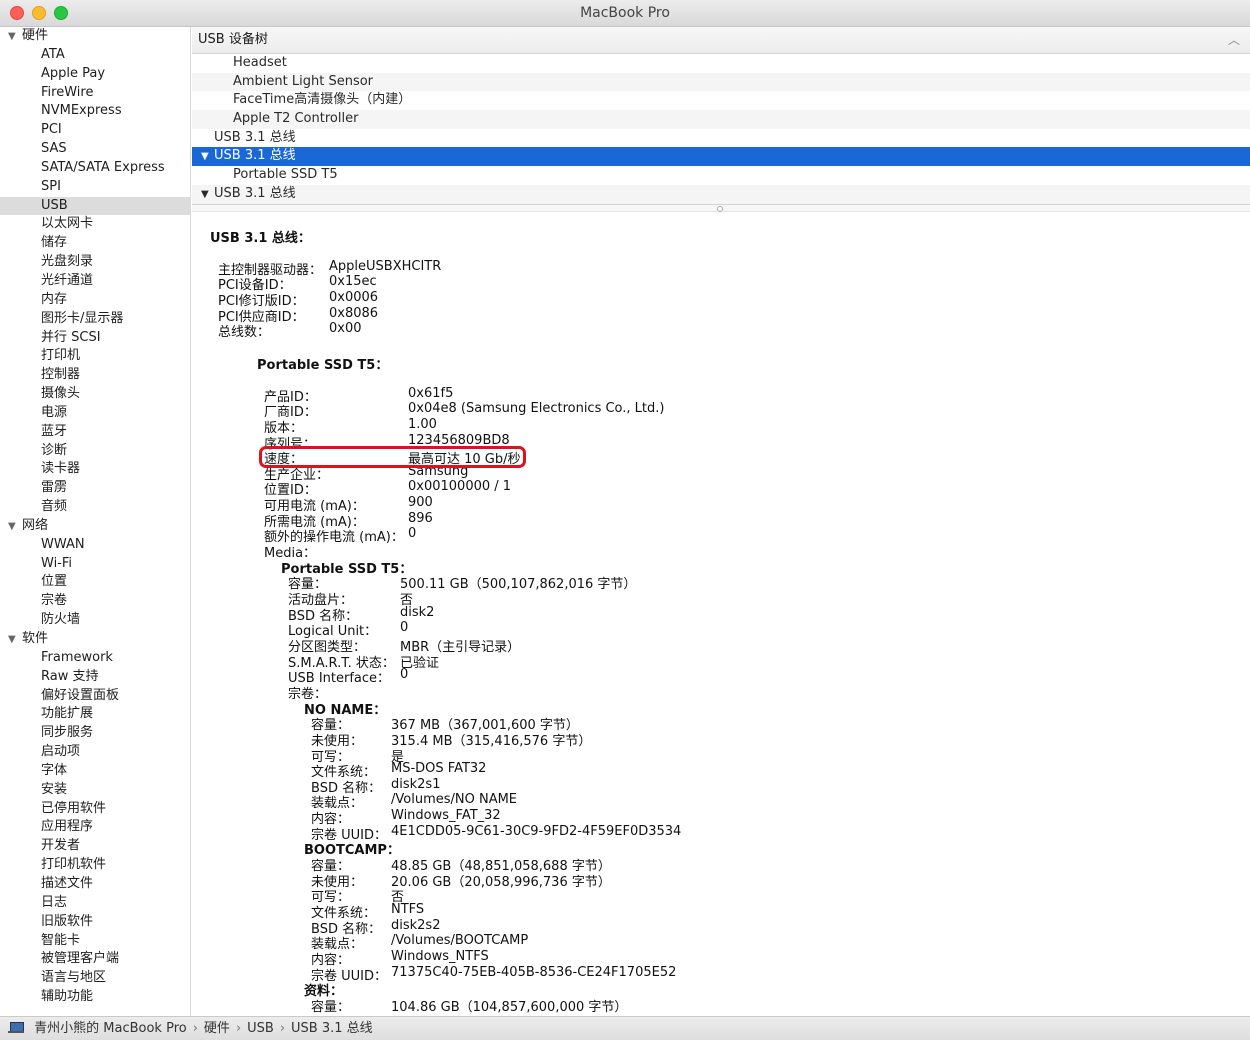 This screenshot has width=1250, height=1040. What do you see at coordinates (454, 800) in the screenshot?
I see `property-value: /Volumes/NO NAME` at bounding box center [454, 800].